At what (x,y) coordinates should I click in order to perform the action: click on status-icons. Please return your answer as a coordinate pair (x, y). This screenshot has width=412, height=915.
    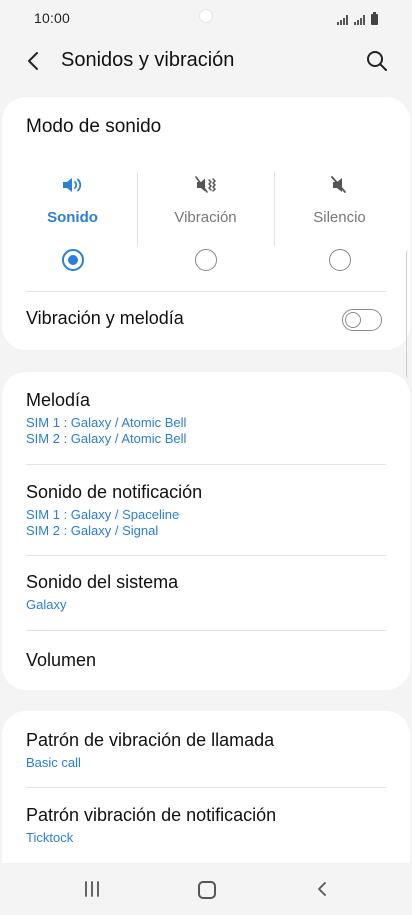
    Looking at the image, I should click on (357, 18).